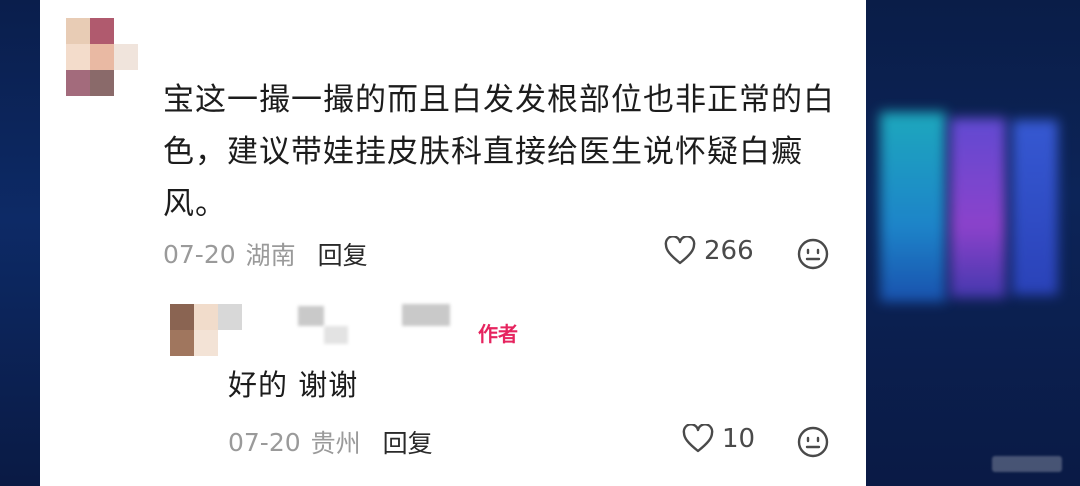 The width and height of the screenshot is (1080, 486). I want to click on like-button: 266, so click(709, 251).